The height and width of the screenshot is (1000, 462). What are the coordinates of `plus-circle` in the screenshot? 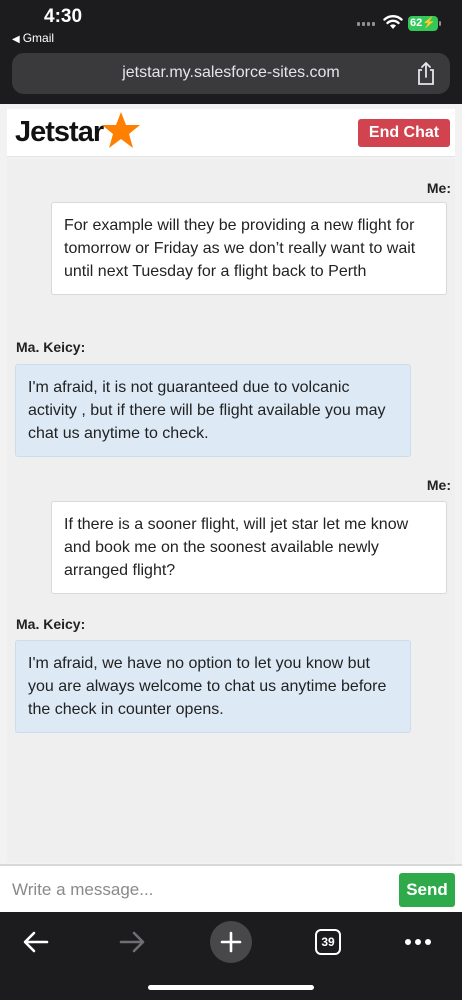 It's located at (231, 942).